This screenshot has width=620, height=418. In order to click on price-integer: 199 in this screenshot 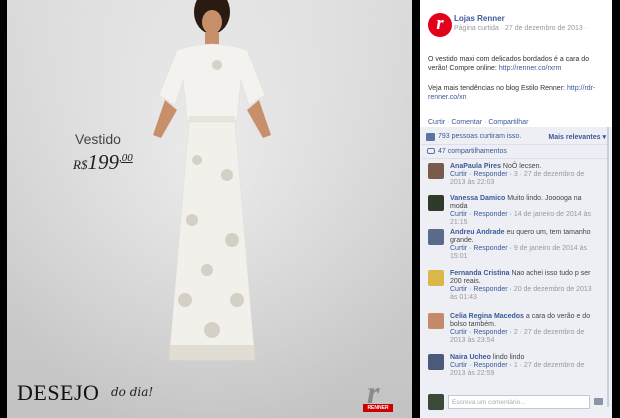, I will do `click(103, 162)`.